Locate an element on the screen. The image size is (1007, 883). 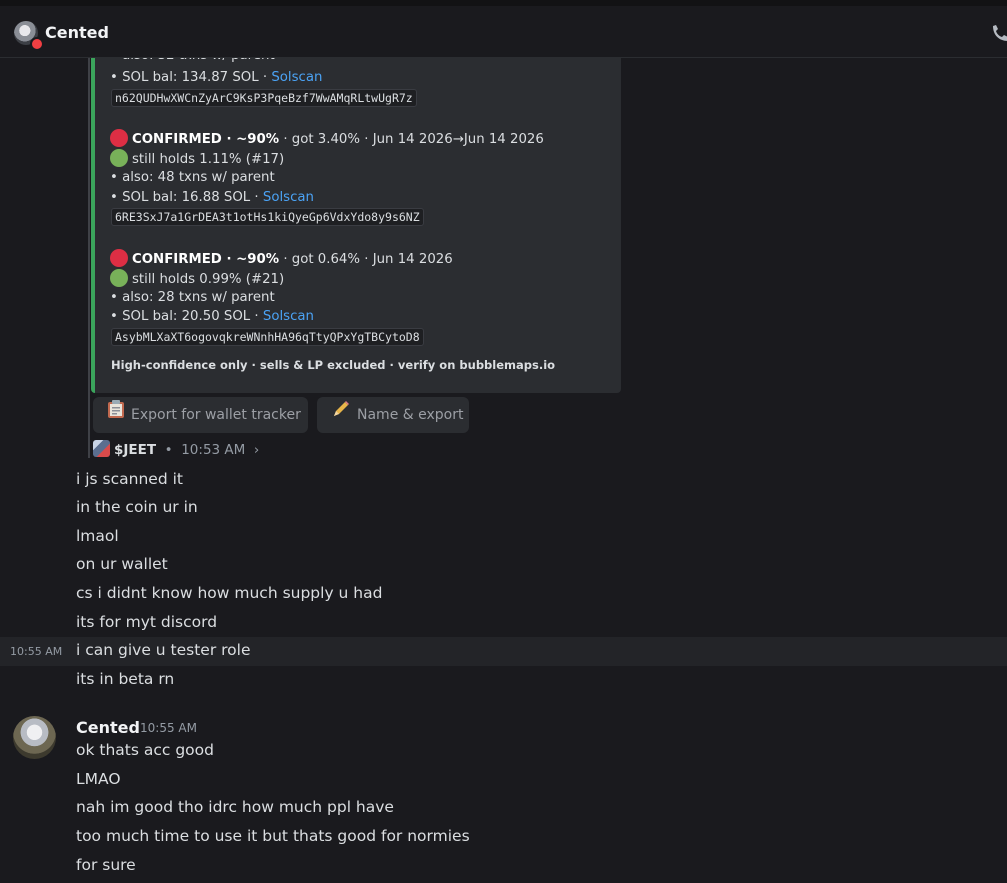
embed-holds-2: still holds 1.11% (#17) is located at coordinates (197, 158).